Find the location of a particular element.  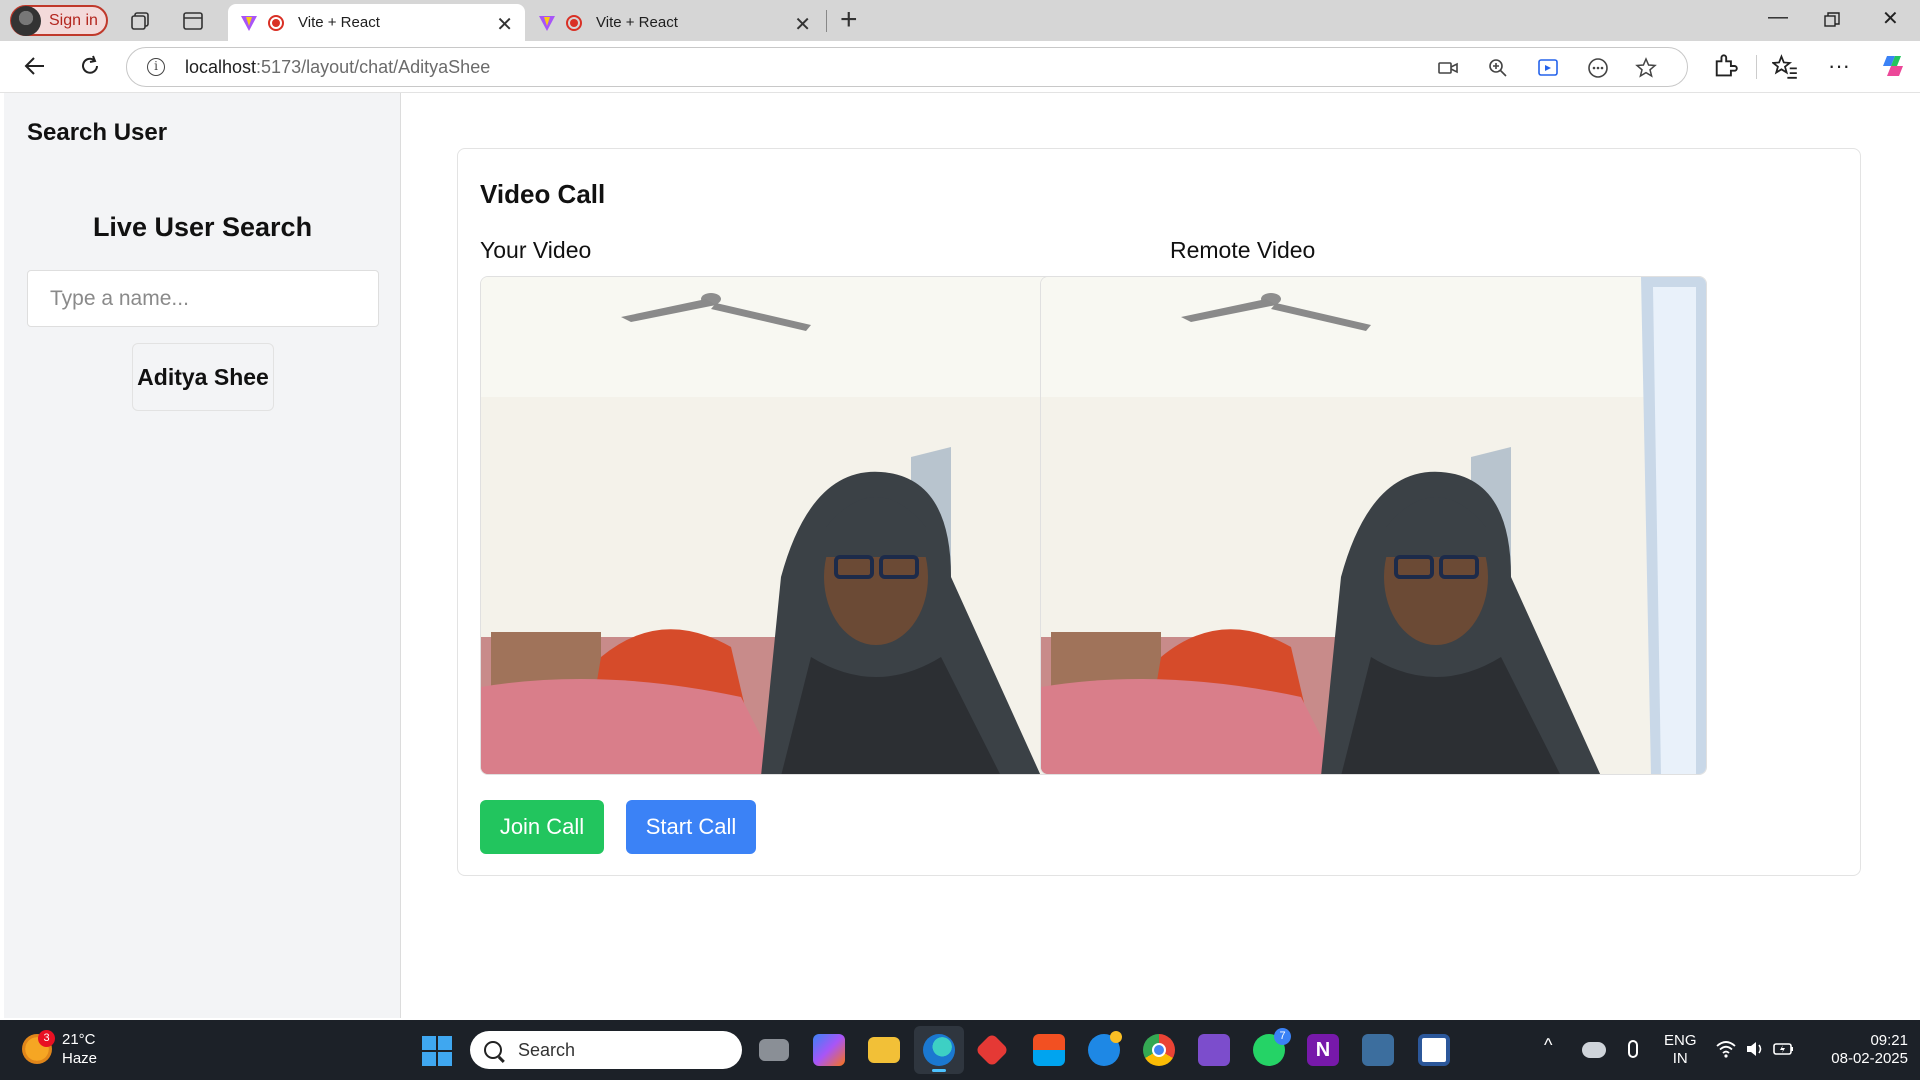

vertical-tabs-icon is located at coordinates (193, 21).